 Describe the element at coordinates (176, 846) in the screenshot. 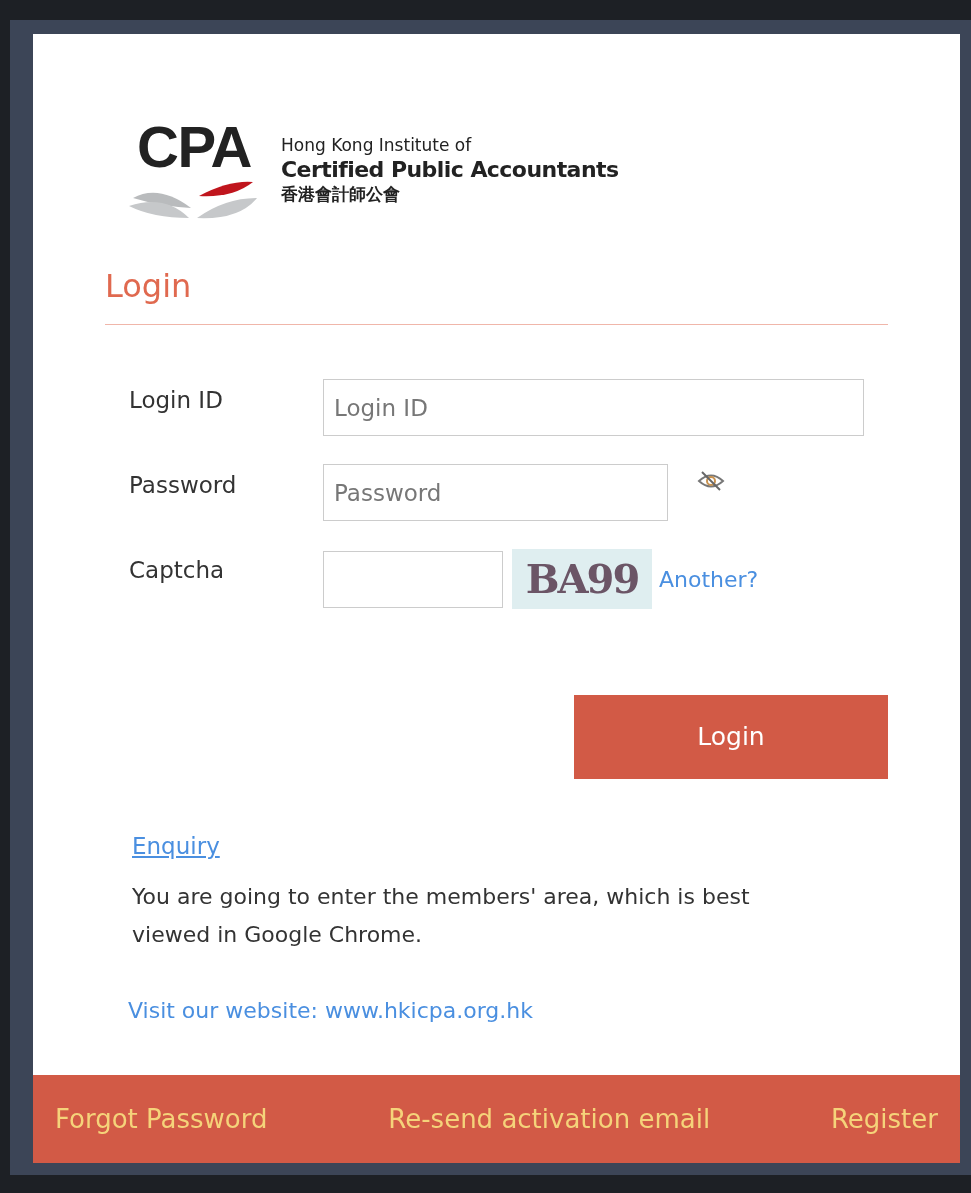

I see `enquiry-link: Enquiry` at that location.